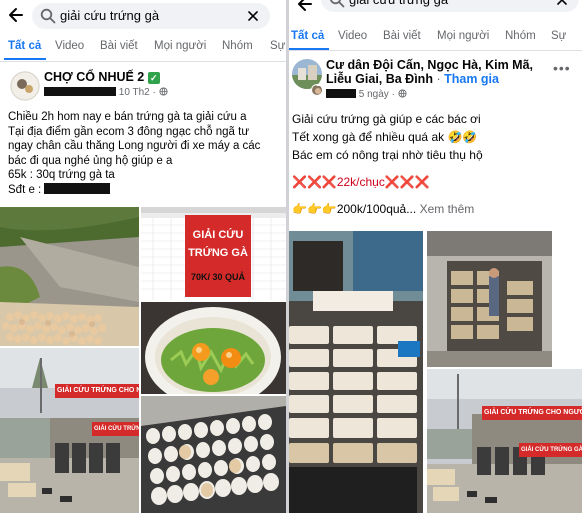 This screenshot has height=513, width=582. I want to click on post-line: ❌❌❌22k/chục❌❌❌, so click(361, 182).